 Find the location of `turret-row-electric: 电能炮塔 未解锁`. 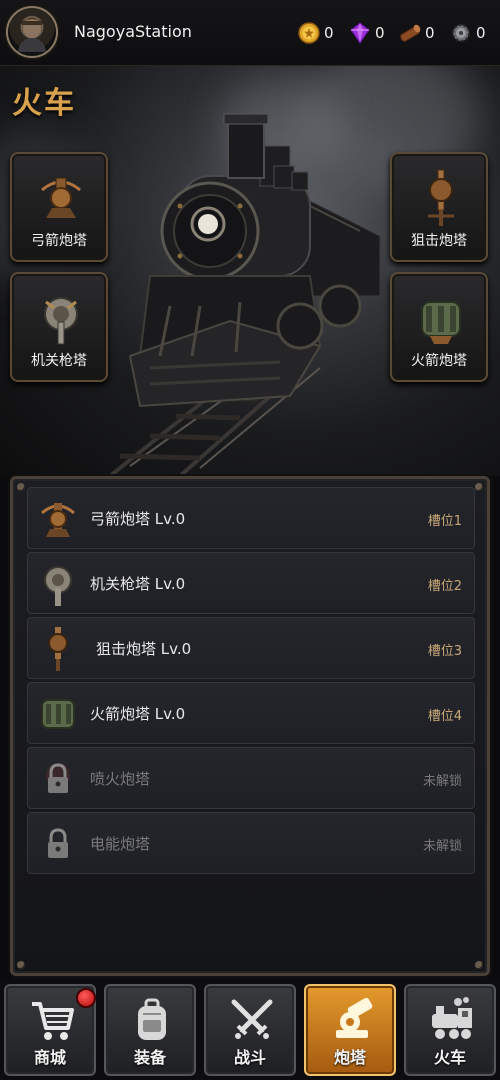

turret-row-electric: 电能炮塔 未解锁 is located at coordinates (251, 843).